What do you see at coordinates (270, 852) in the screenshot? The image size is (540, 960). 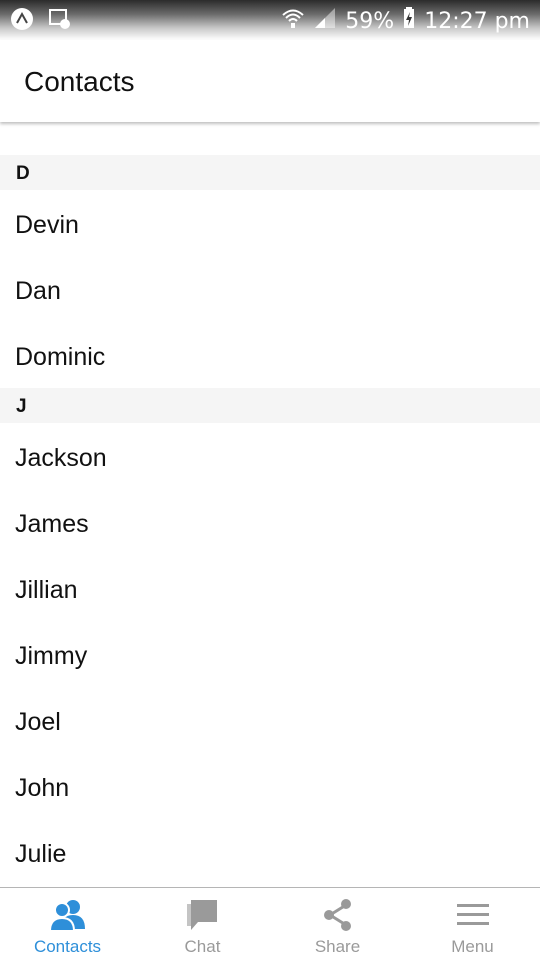 I see `contact-row: Julie` at bounding box center [270, 852].